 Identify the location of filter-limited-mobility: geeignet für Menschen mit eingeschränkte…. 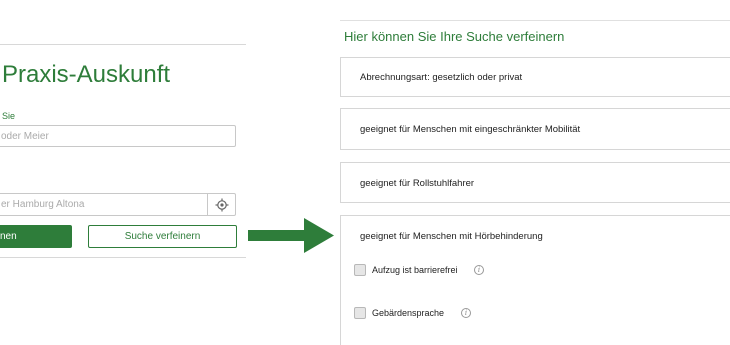
(535, 129).